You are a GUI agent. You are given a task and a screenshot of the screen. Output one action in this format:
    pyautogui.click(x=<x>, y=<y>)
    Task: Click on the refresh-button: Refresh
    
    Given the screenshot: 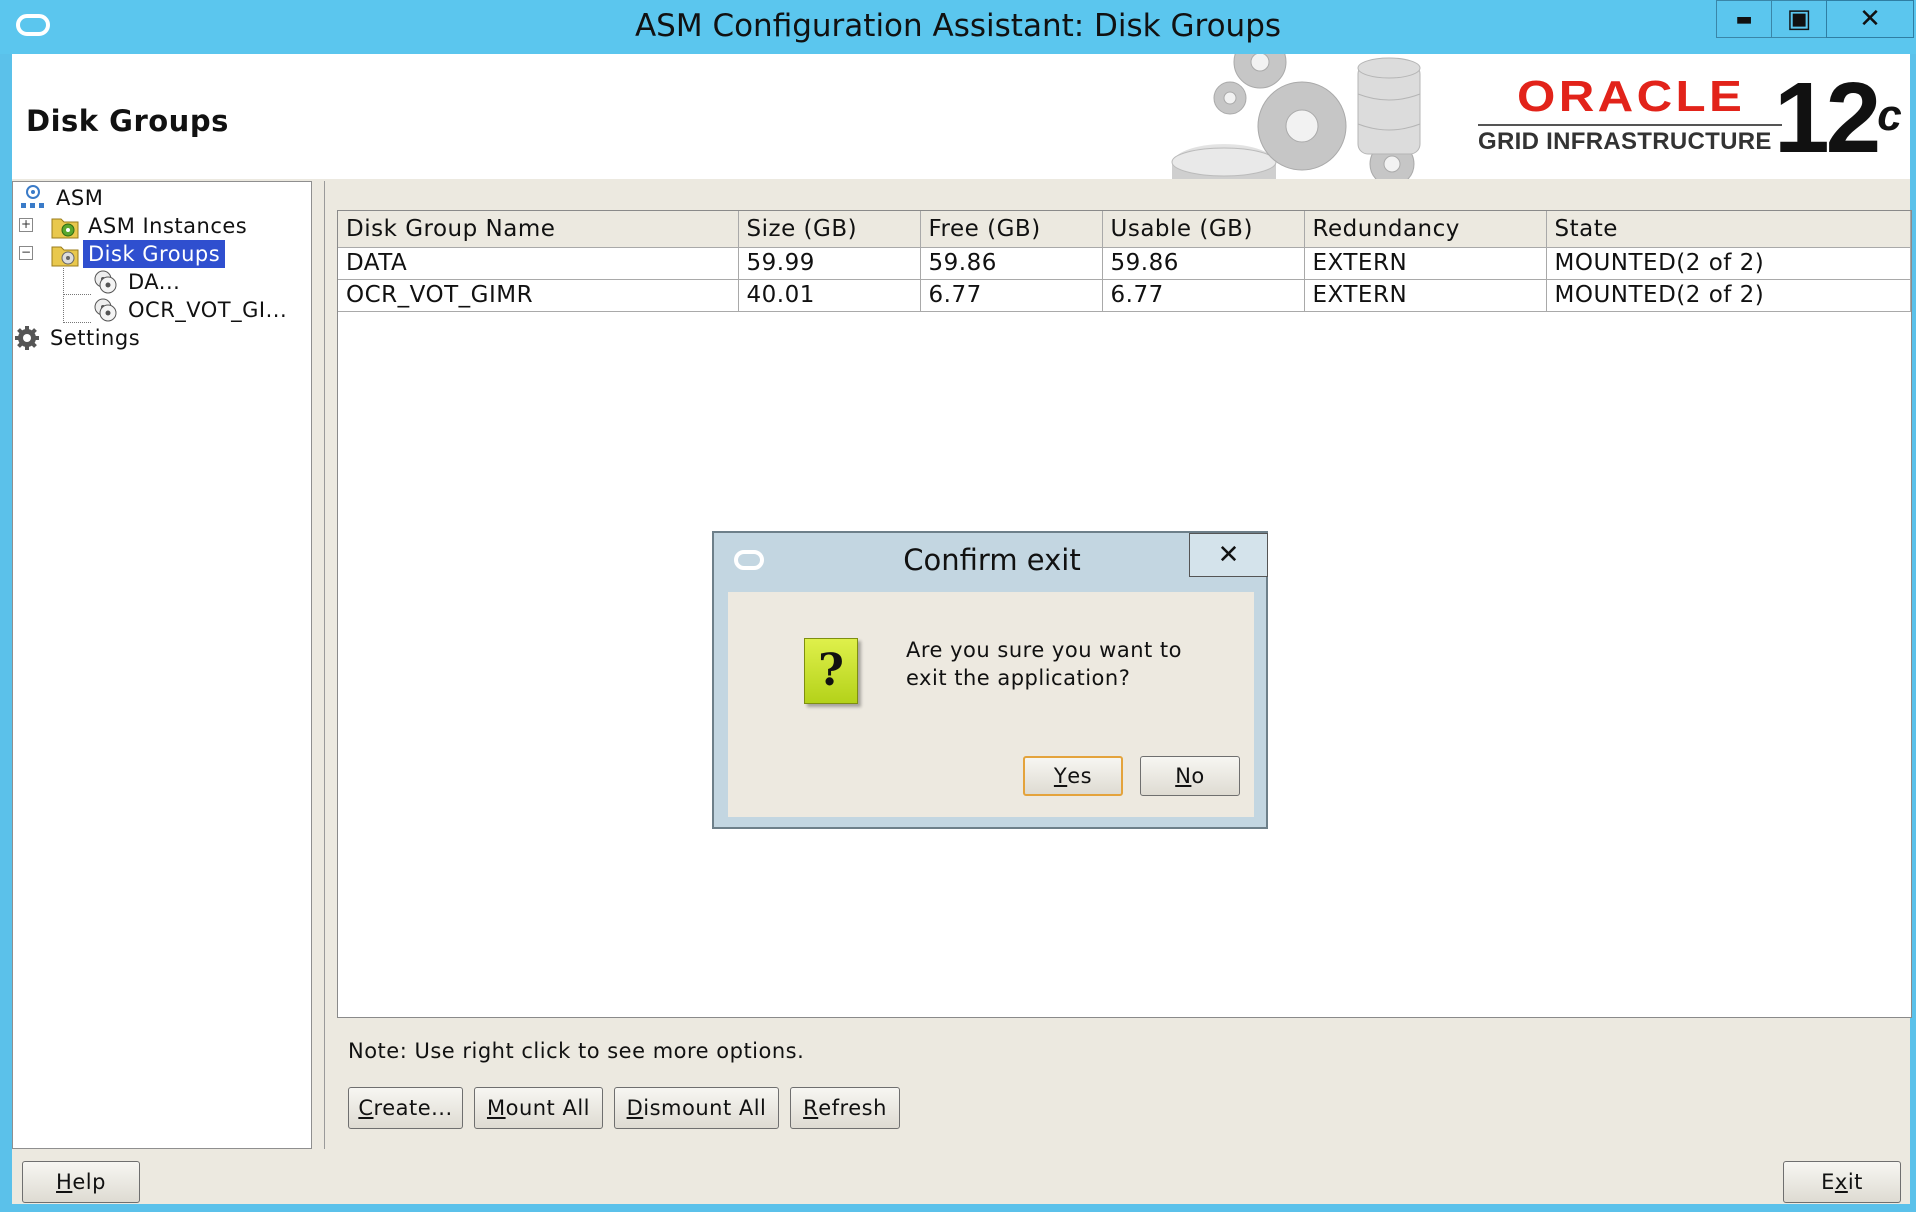 What is the action you would take?
    pyautogui.click(x=845, y=1108)
    